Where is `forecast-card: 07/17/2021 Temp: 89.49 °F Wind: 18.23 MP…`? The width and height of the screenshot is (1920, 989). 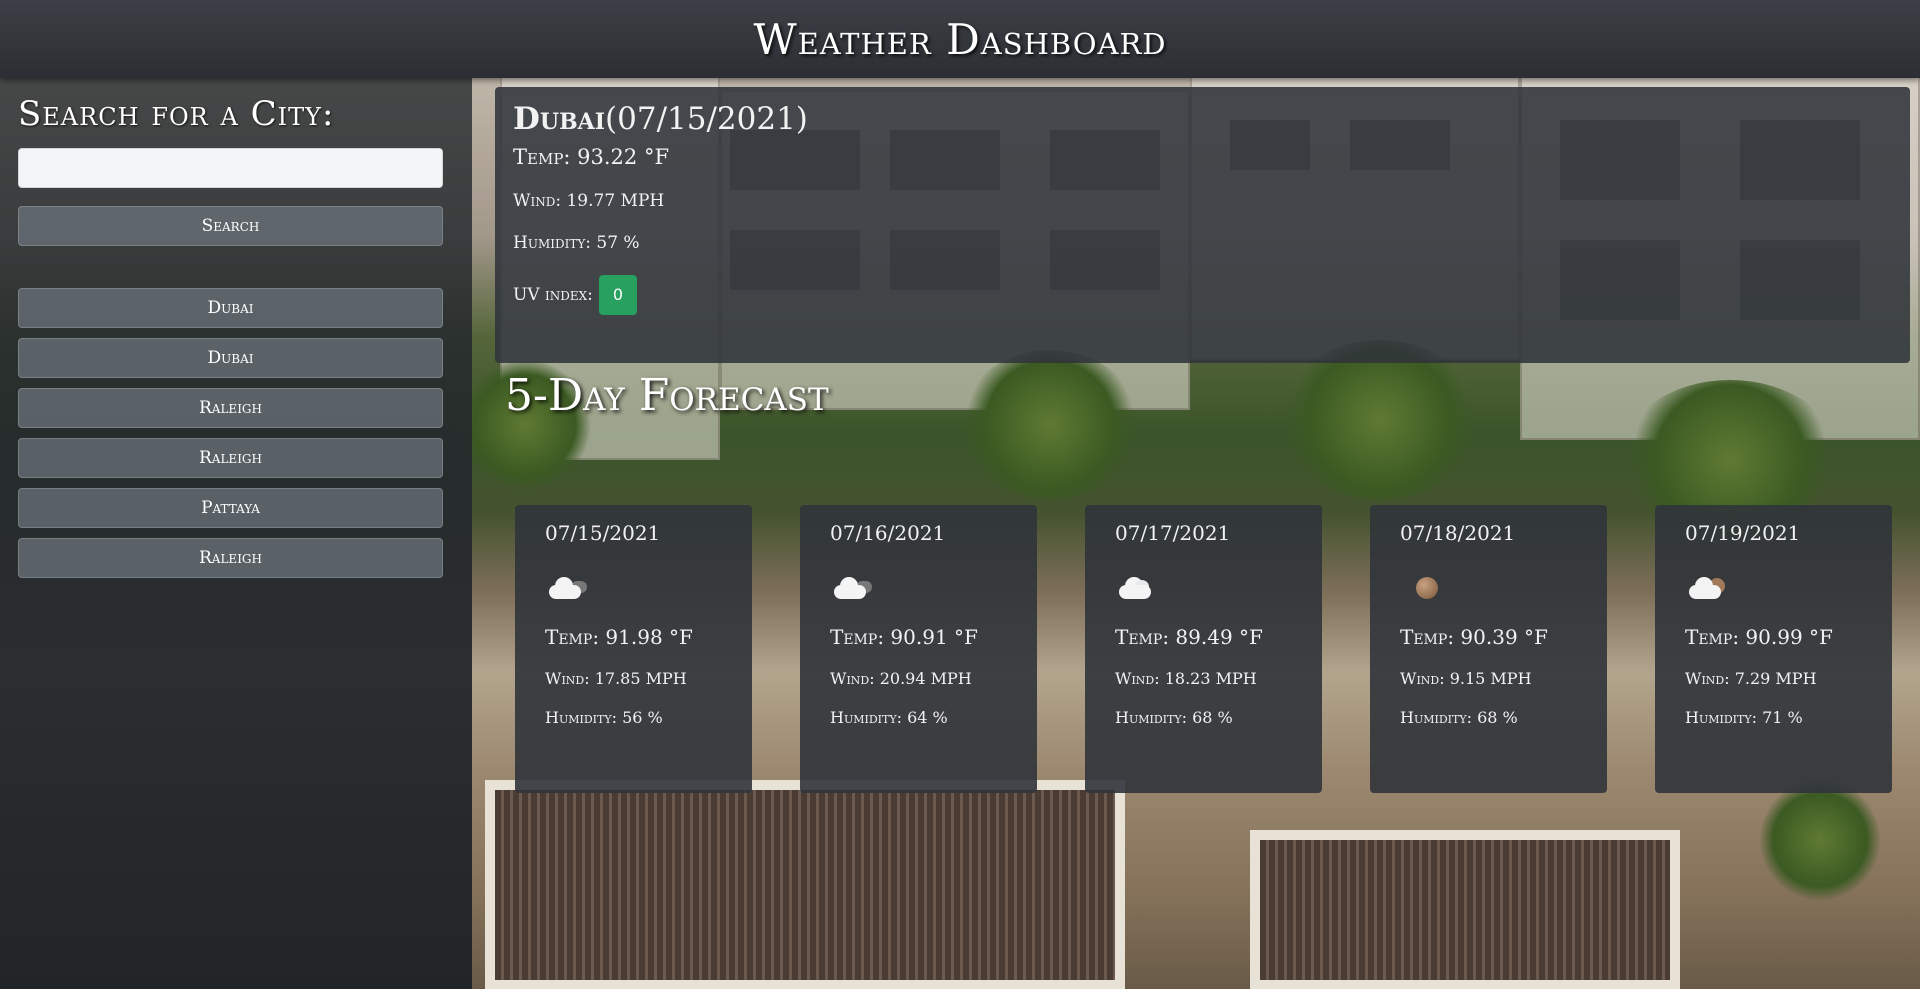 forecast-card: 07/17/2021 Temp: 89.49 °F Wind: 18.23 MP… is located at coordinates (1203, 649).